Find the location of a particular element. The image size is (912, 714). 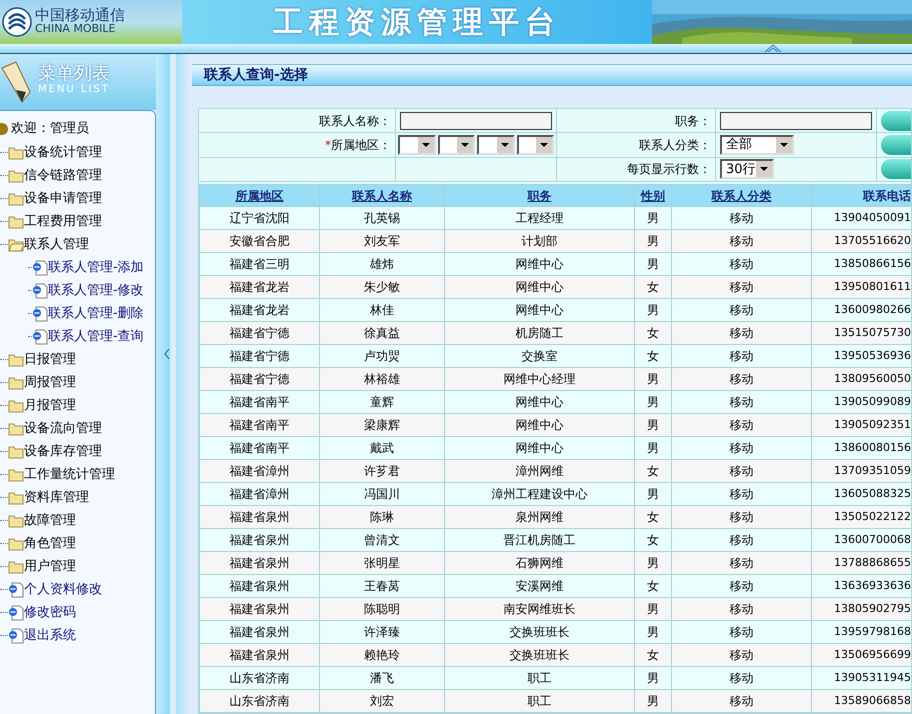

menu-item: 设备申请管理 is located at coordinates (63, 198).